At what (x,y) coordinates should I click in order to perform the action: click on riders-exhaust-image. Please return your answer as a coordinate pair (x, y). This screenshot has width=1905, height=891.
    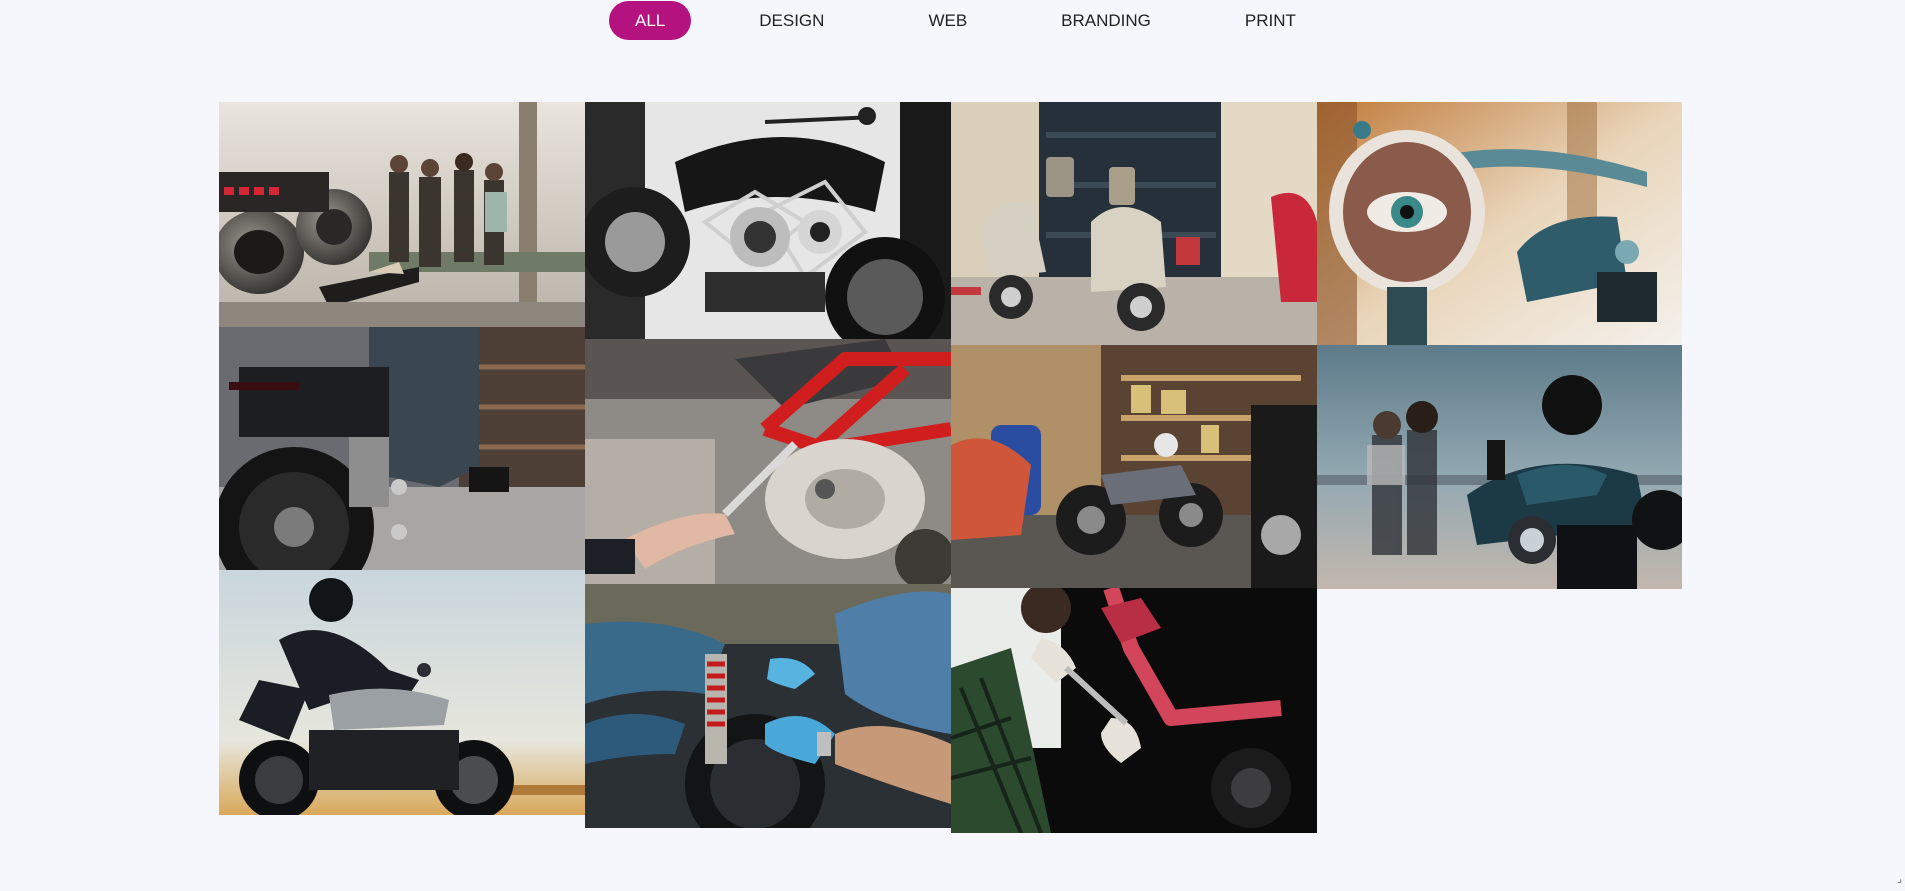
    Looking at the image, I should click on (402, 214).